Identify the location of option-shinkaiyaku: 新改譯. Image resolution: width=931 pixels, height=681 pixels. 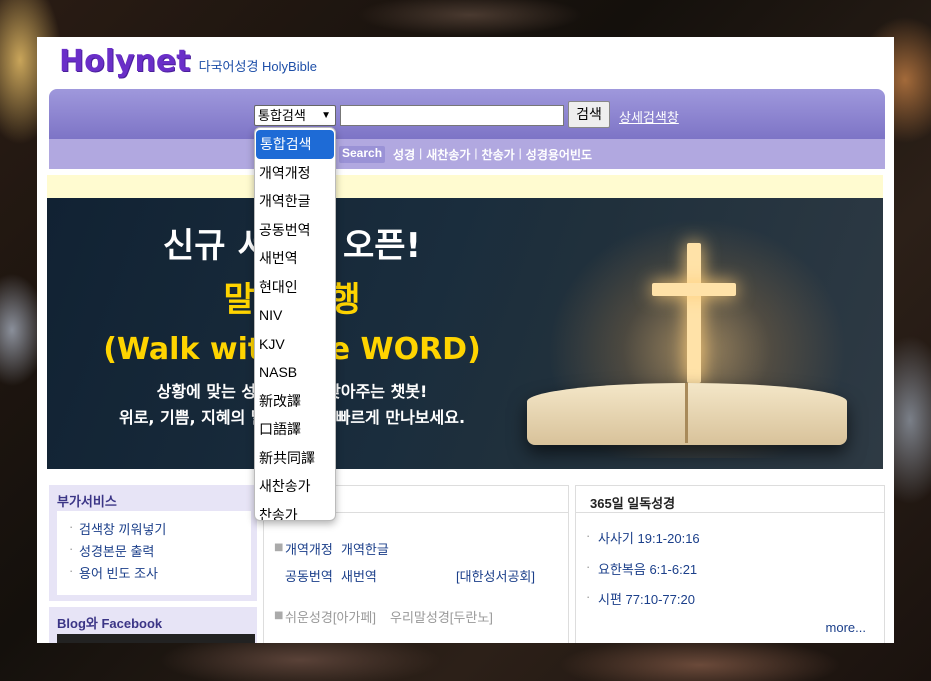
(295, 401).